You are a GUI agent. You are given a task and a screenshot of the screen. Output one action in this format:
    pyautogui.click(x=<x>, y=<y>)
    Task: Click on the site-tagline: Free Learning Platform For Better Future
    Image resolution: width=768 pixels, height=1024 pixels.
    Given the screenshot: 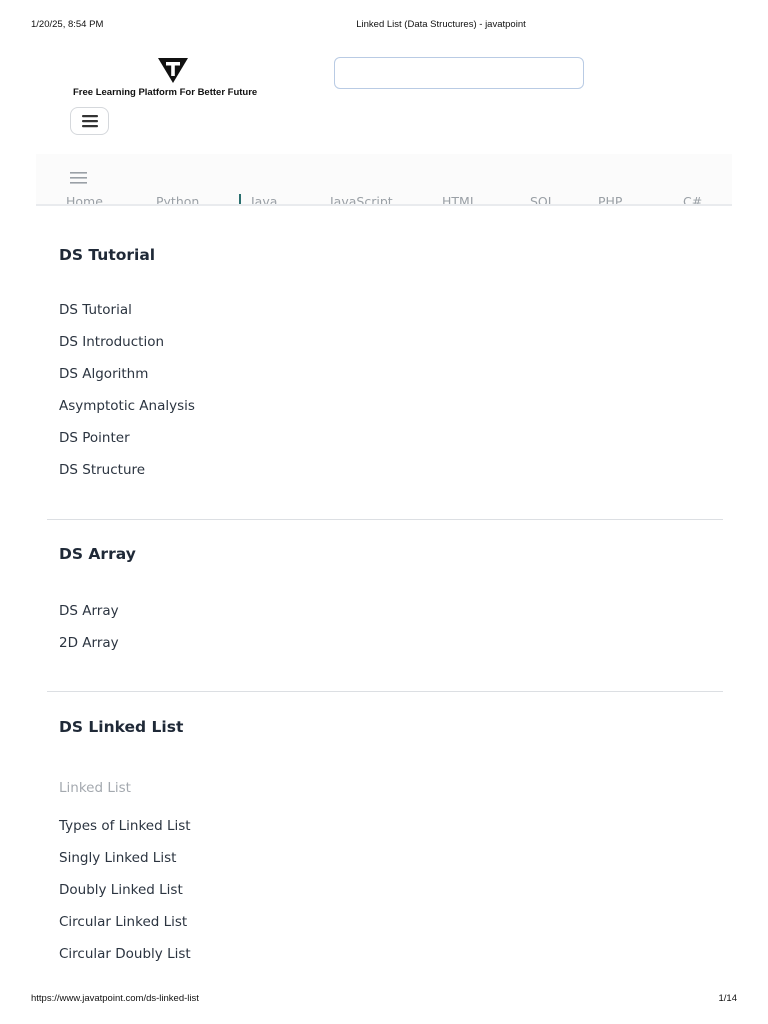 What is the action you would take?
    pyautogui.click(x=165, y=92)
    